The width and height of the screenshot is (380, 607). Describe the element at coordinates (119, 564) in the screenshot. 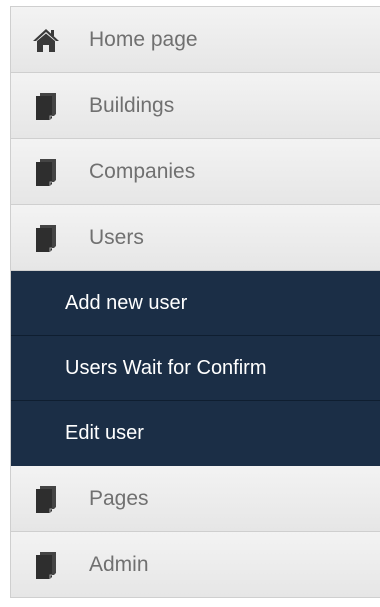

I see `menu-item-label: Admin` at that location.